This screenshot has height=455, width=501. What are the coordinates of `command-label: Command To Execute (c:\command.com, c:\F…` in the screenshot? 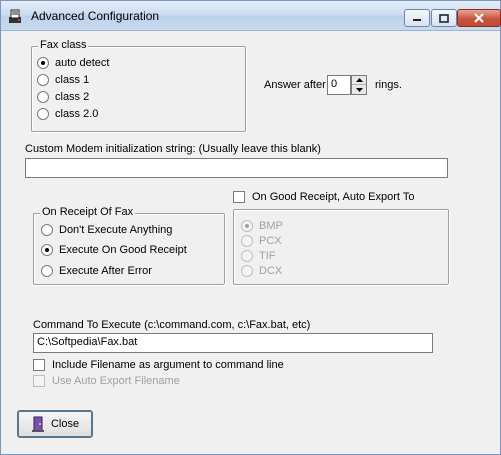 It's located at (172, 325).